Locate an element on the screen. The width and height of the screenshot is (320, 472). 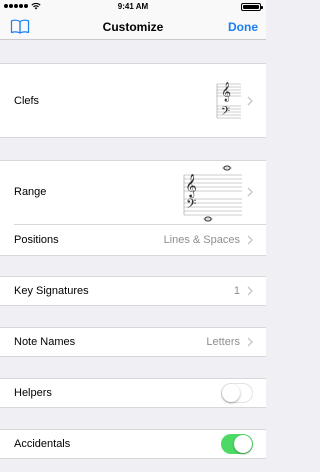
clefs-row: Clefs 𝄞 𝄢 is located at coordinates (133, 100).